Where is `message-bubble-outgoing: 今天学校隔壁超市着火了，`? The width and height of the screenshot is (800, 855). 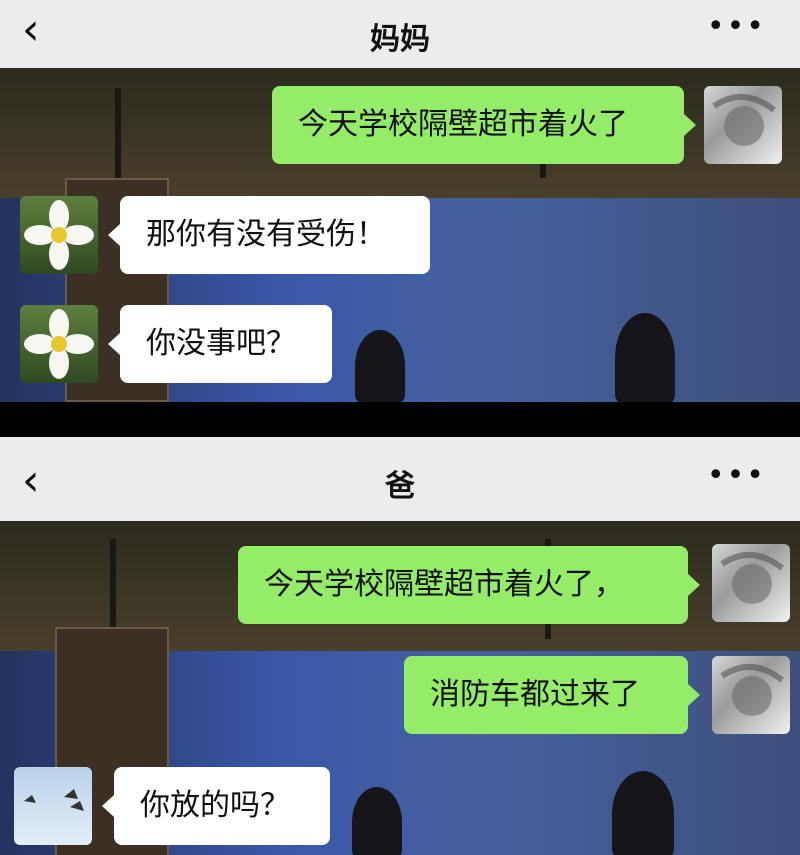 message-bubble-outgoing: 今天学校隔壁超市着火了， is located at coordinates (469, 585).